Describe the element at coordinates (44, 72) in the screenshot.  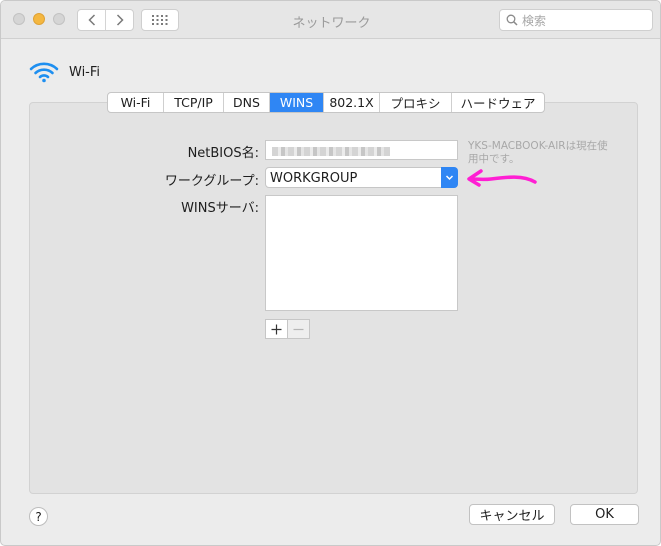
I see `wifi-icon` at that location.